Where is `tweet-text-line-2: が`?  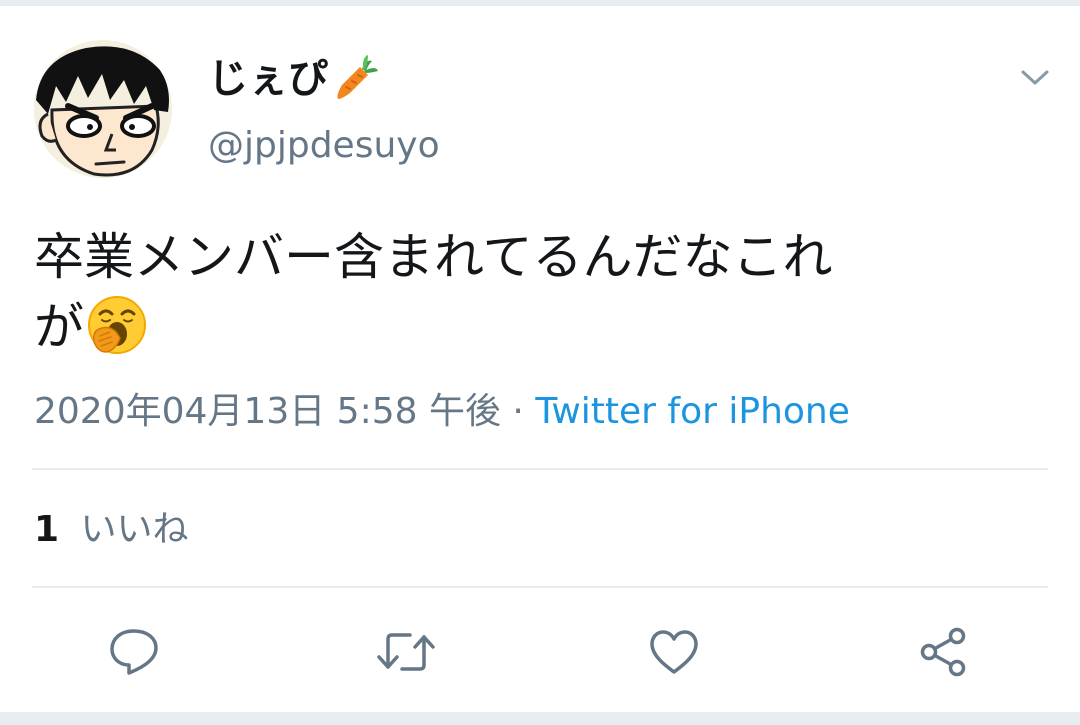
tweet-text-line-2: が is located at coordinates (514, 327).